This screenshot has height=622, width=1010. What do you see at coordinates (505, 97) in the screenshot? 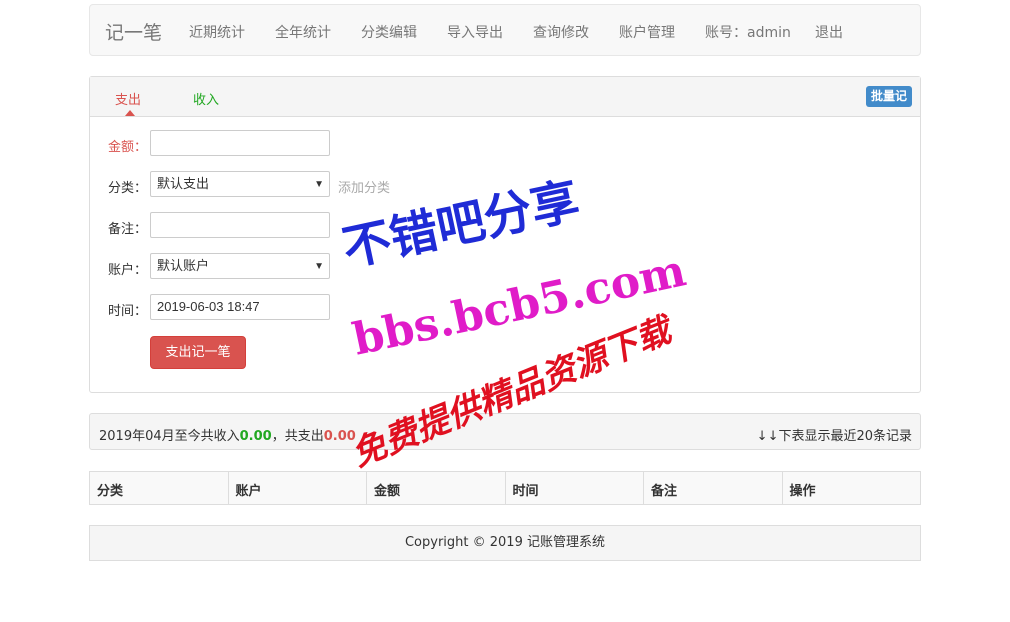
I see `entry-tabs-header: 支出 收入 批量记` at bounding box center [505, 97].